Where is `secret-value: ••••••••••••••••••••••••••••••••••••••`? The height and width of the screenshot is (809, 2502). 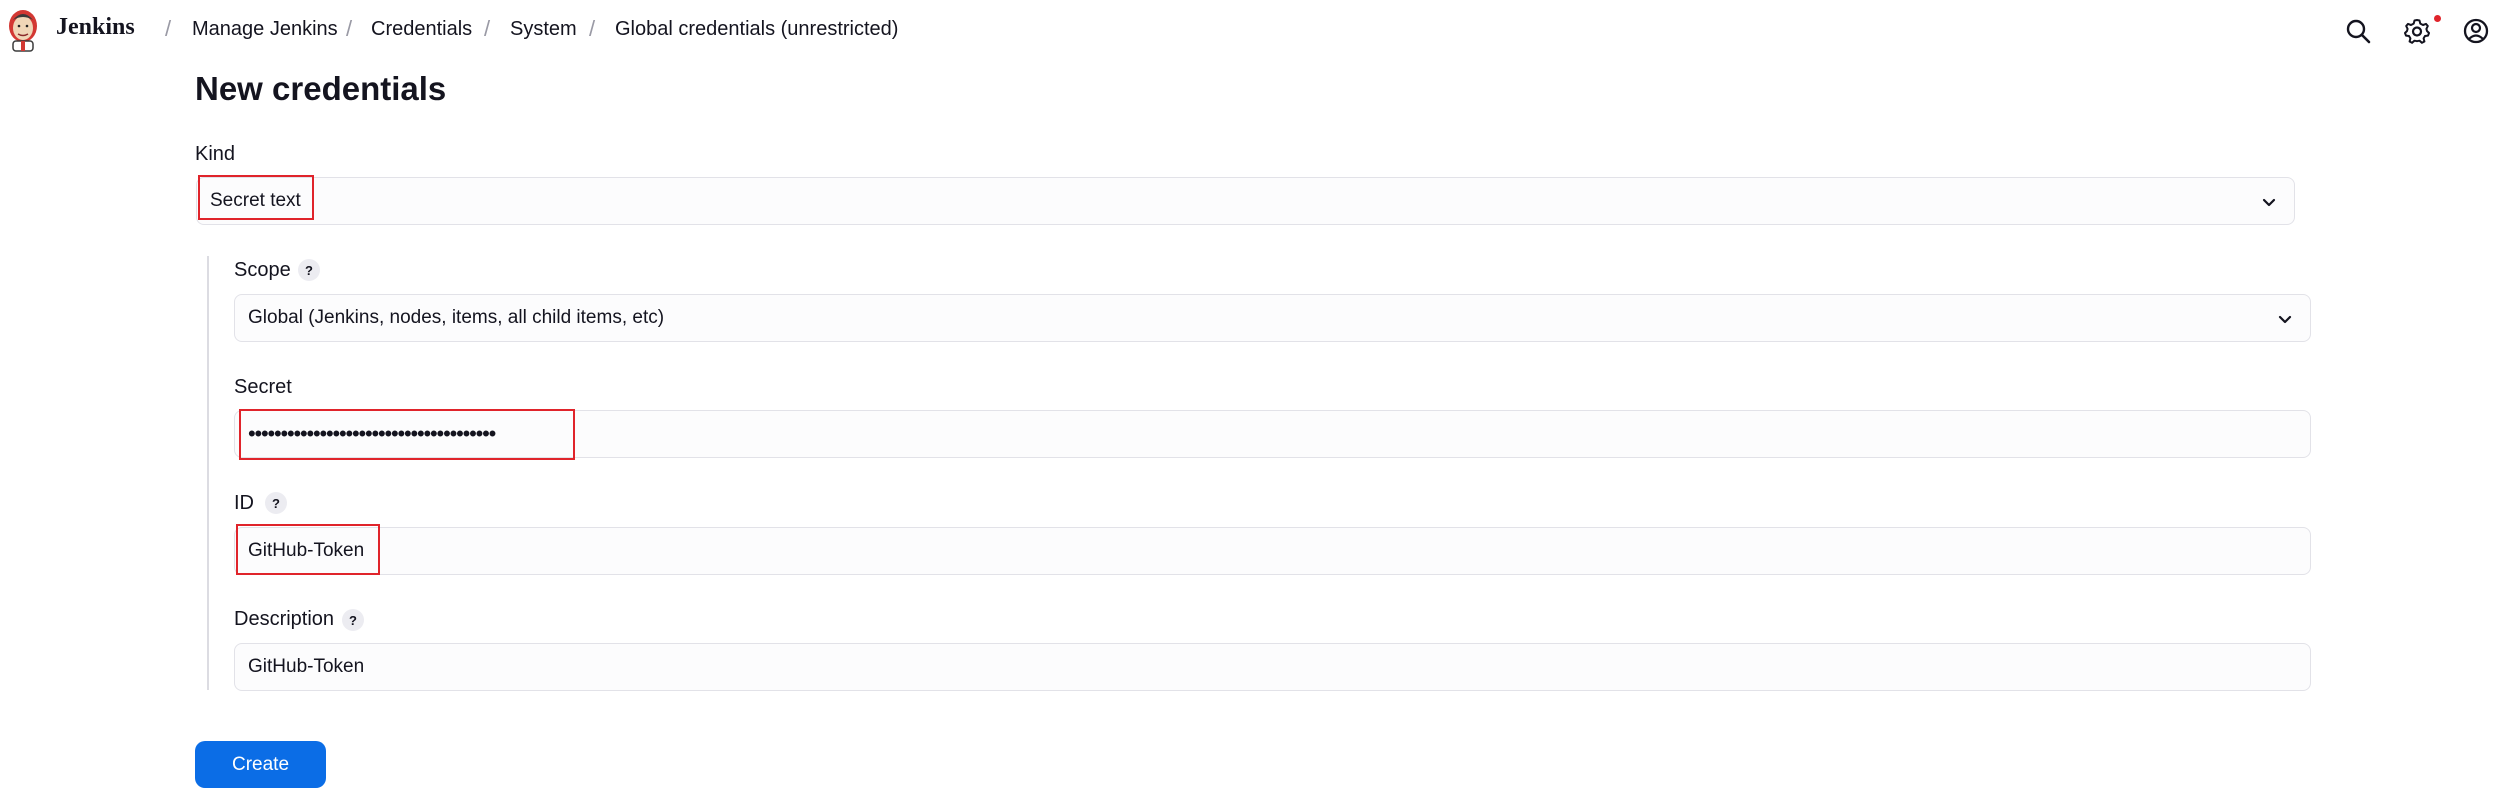
secret-value: •••••••••••••••••••••••••••••••••••••• is located at coordinates (372, 433).